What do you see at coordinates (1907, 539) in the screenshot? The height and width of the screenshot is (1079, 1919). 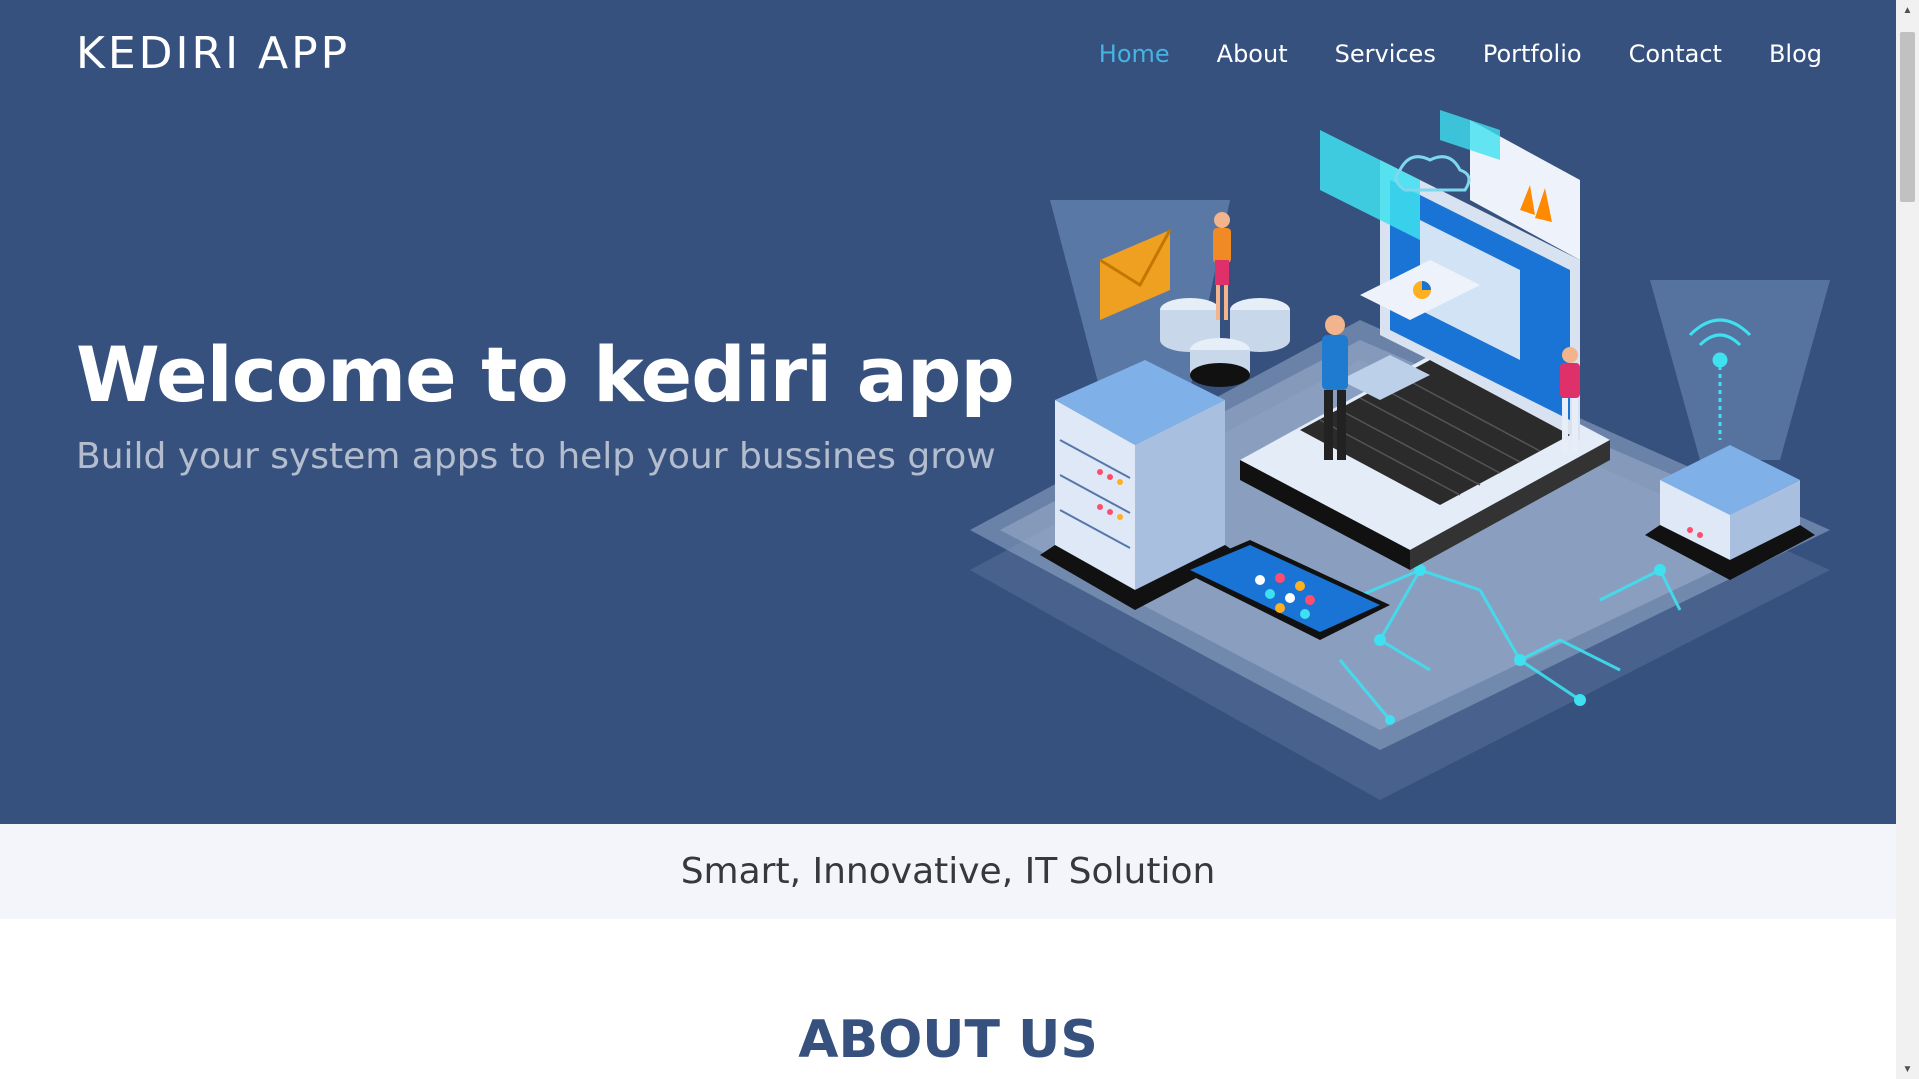 I see `vertical-scrollbar: ▲ ▼` at bounding box center [1907, 539].